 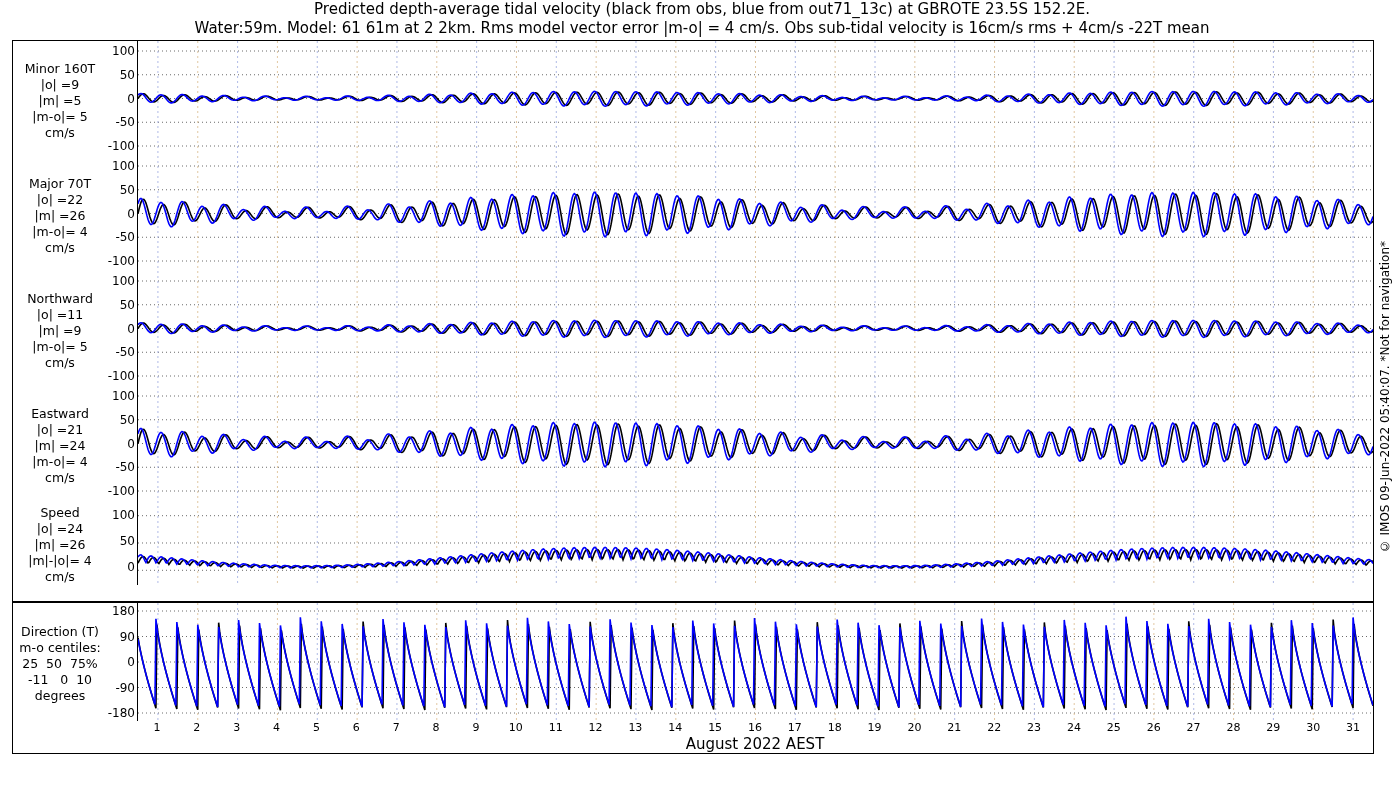 I want to click on panel-label: |o| =24, so click(x=60, y=529).